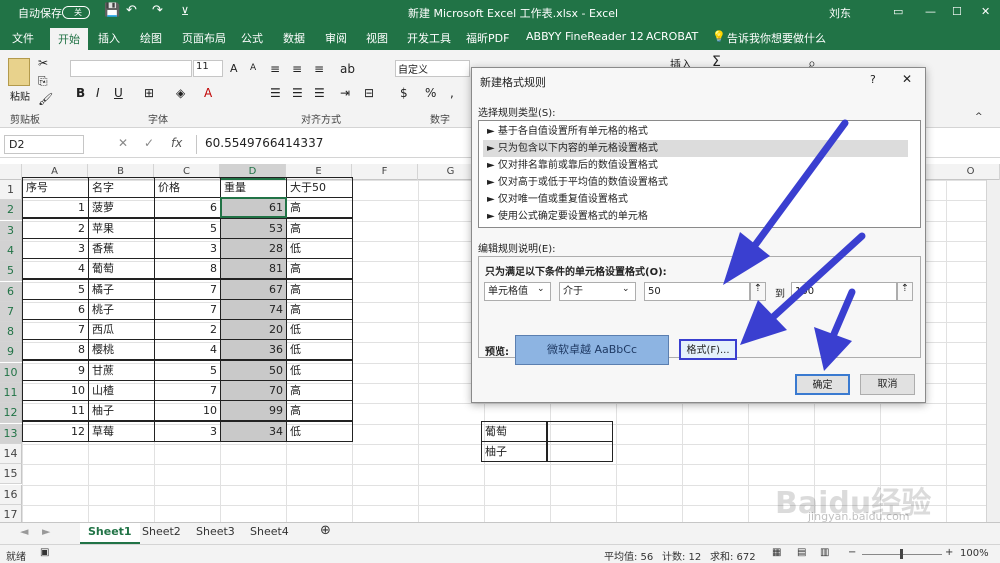  What do you see at coordinates (215, 531) in the screenshot?
I see `sheet-tab-3: Sheet3` at bounding box center [215, 531].